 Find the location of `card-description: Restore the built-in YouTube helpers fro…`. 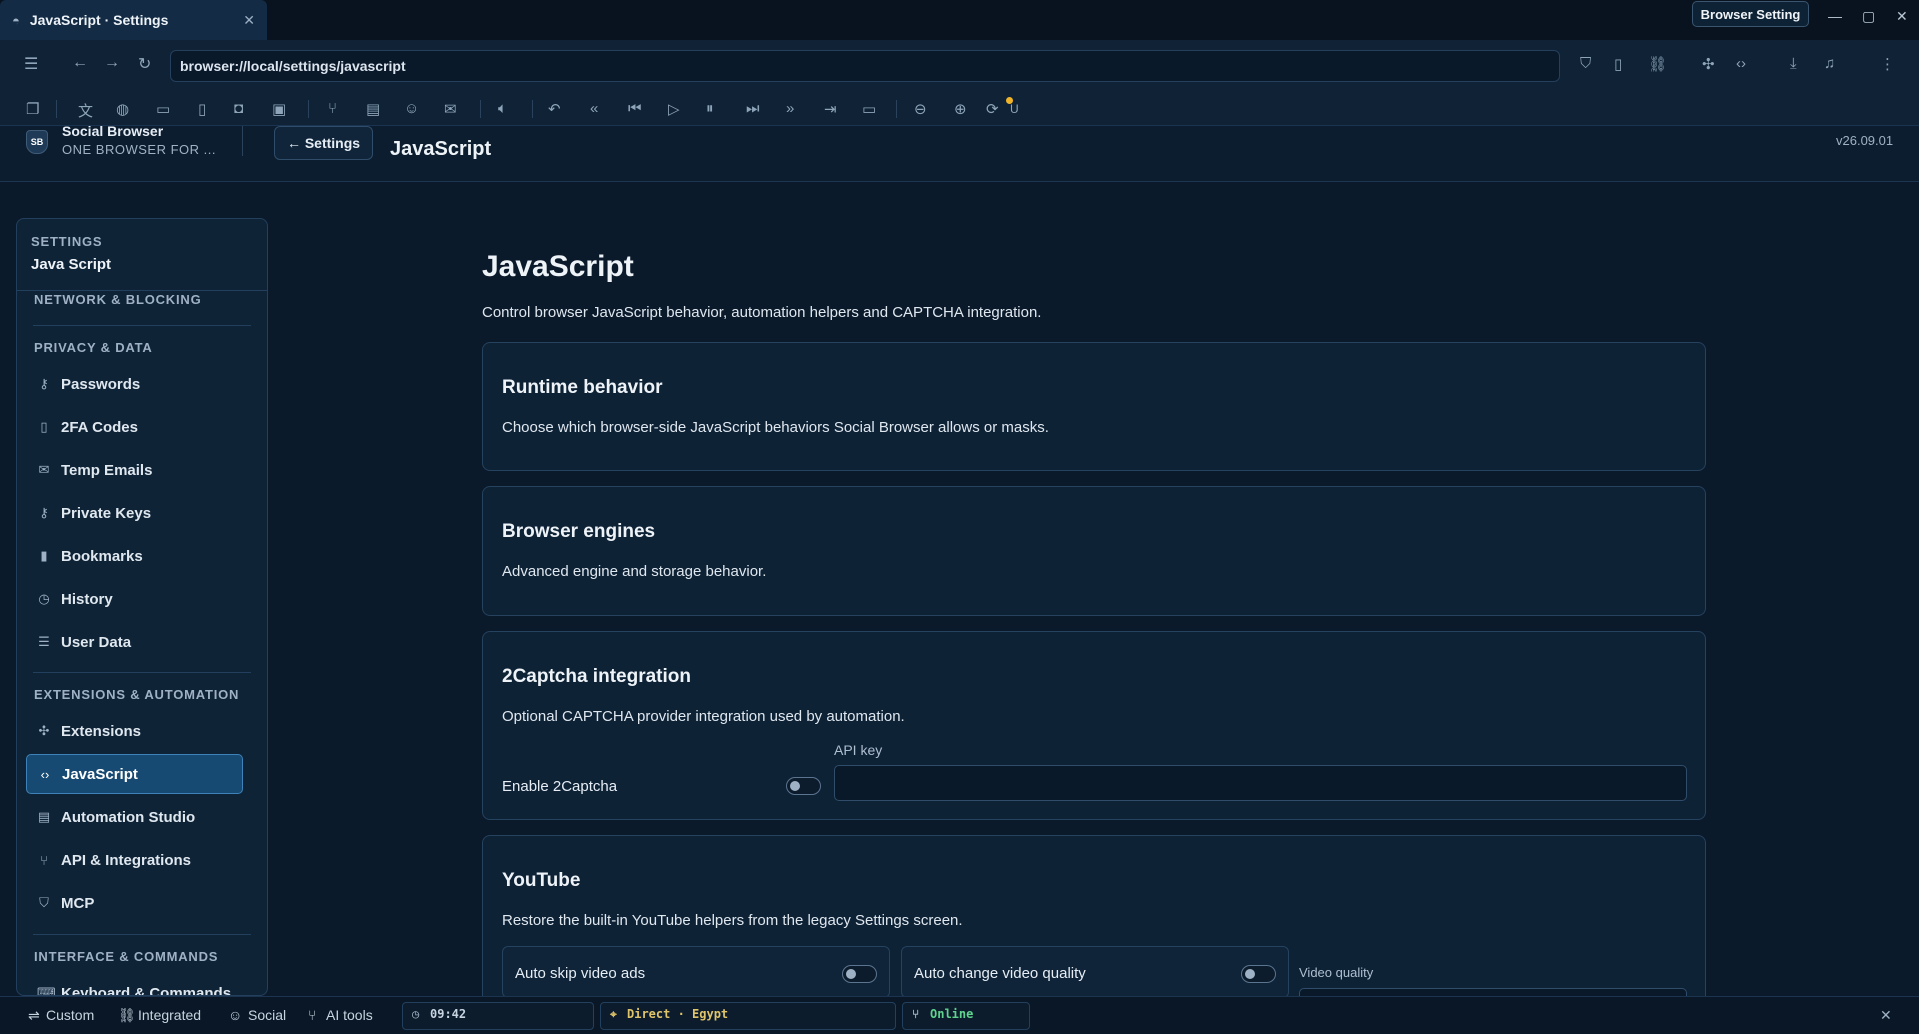

card-description: Restore the built-in YouTube helpers fro… is located at coordinates (732, 920).